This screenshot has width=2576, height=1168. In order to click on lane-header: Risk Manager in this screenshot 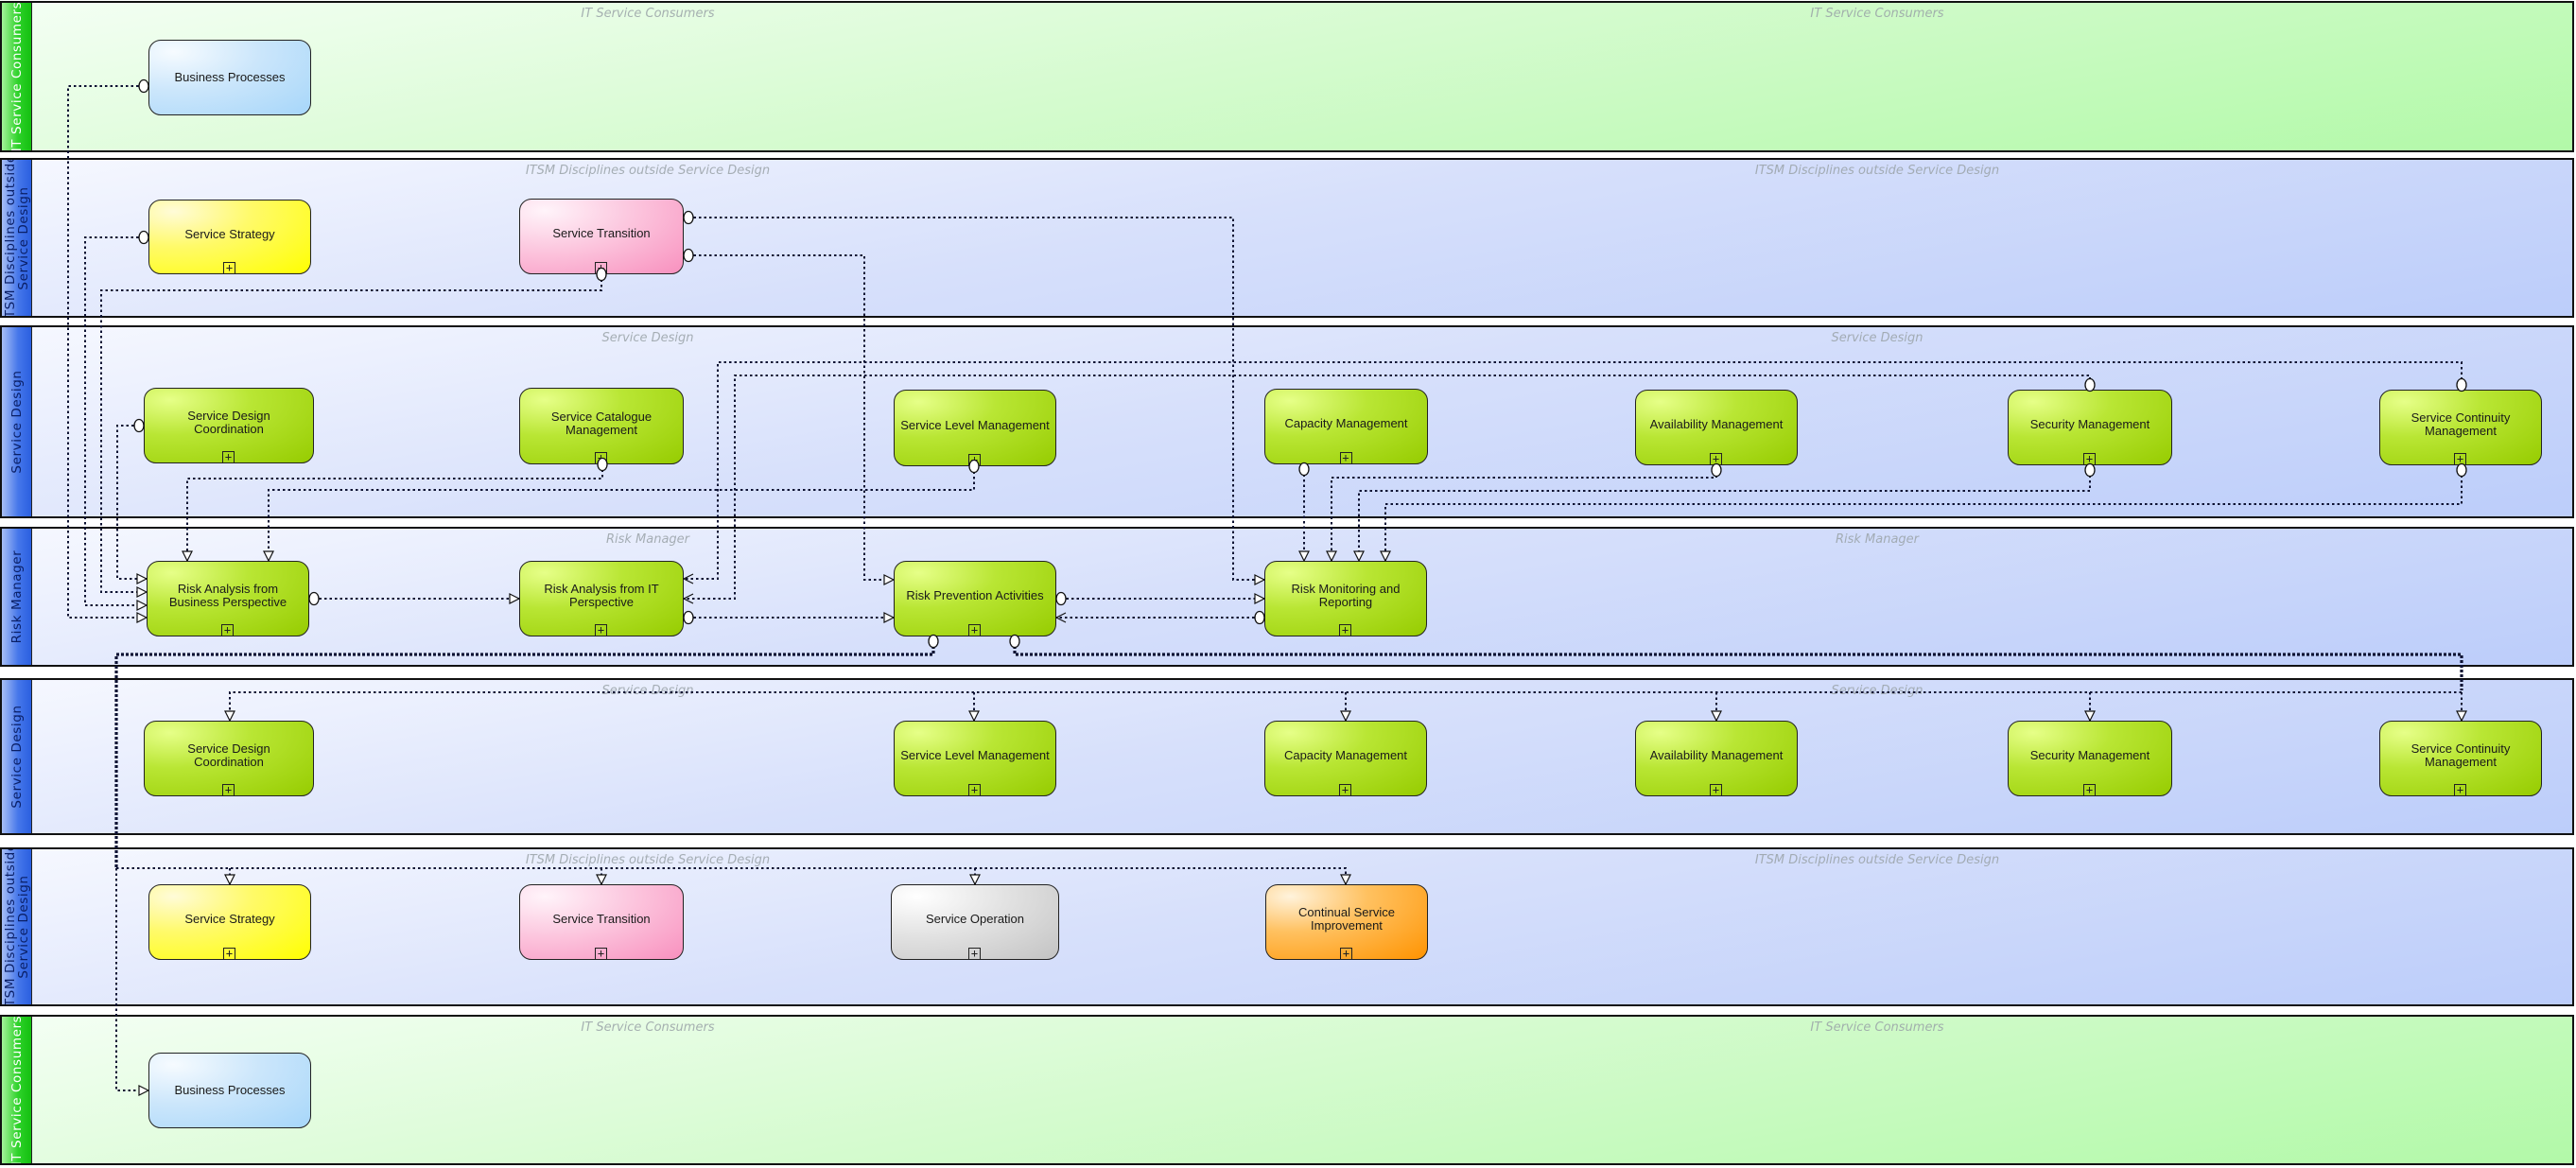, I will do `click(17, 597)`.